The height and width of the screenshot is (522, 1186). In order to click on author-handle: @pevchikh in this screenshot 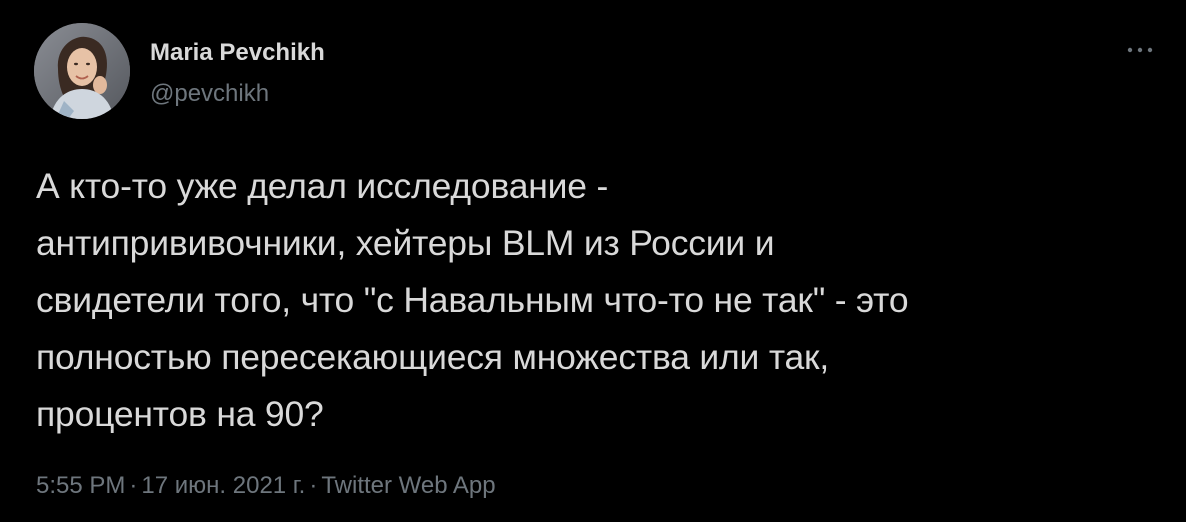, I will do `click(209, 94)`.